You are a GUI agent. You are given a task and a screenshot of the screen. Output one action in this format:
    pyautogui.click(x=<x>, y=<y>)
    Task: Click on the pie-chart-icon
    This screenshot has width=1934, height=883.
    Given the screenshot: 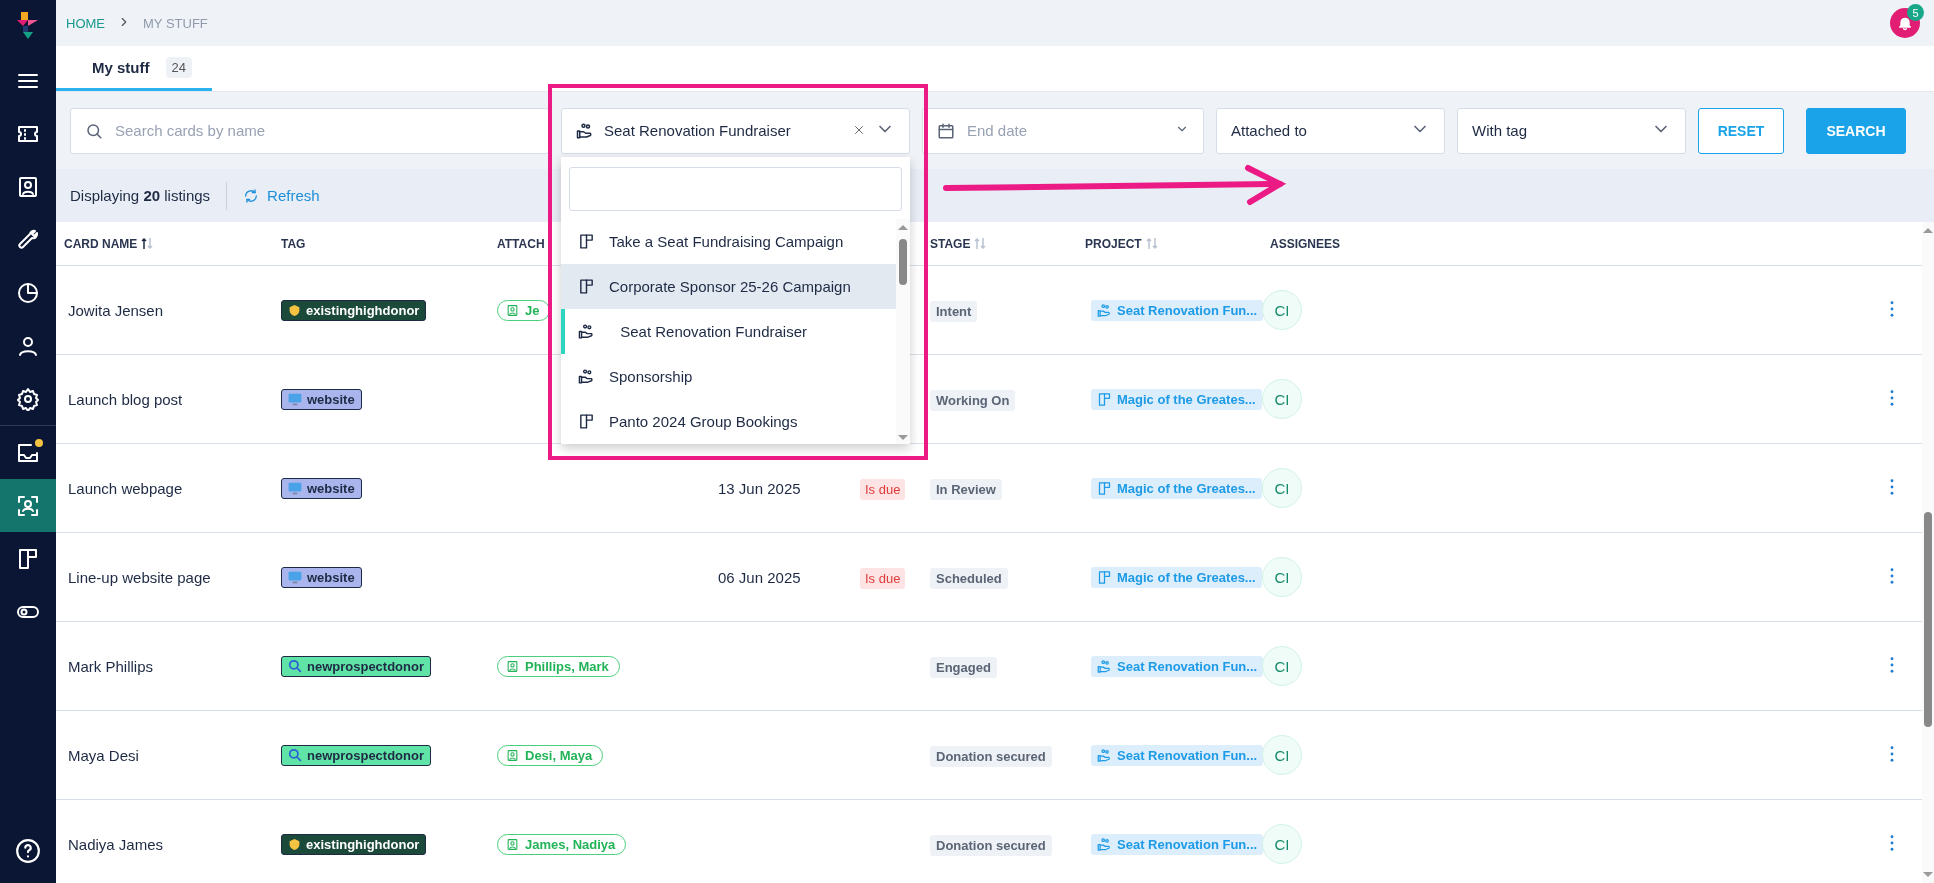 What is the action you would take?
    pyautogui.click(x=28, y=292)
    